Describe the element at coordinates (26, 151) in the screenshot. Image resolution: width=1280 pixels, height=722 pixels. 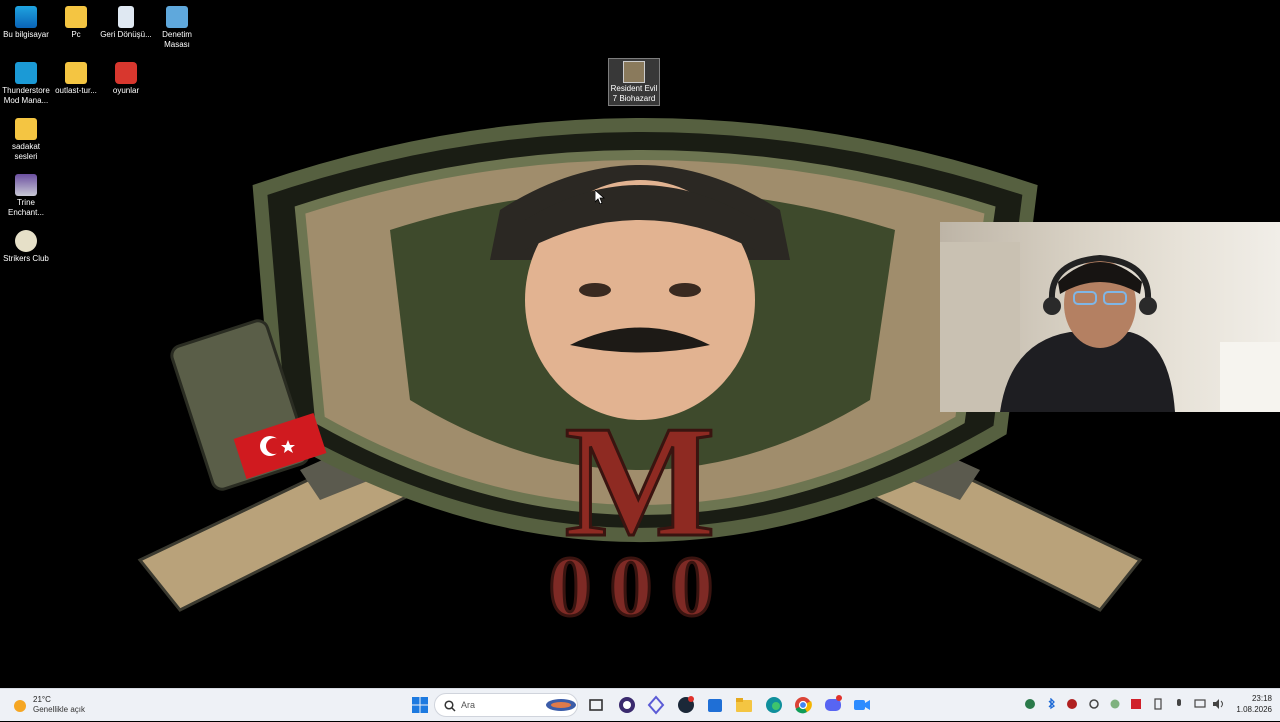
I see `desktop-icon-label: sadakat sesleri` at that location.